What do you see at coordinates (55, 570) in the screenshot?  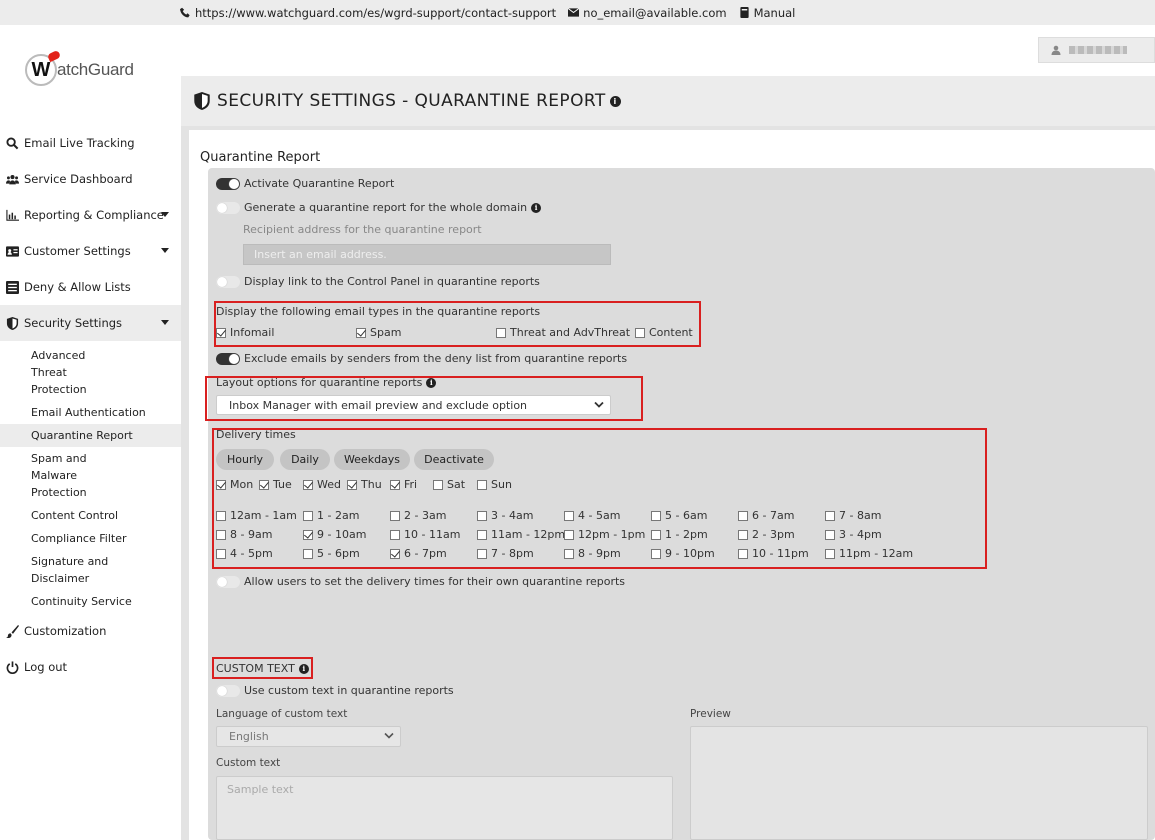 I see `sidebar-sub-signature-disclaimer: Signature and Disclaimer` at bounding box center [55, 570].